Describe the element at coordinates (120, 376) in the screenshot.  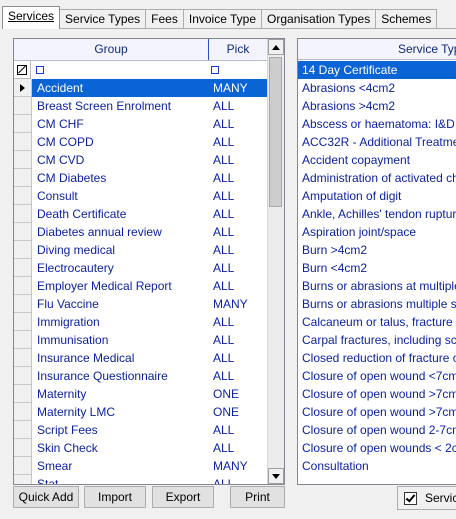
I see `group-cell: Insurance Questionnaire` at that location.